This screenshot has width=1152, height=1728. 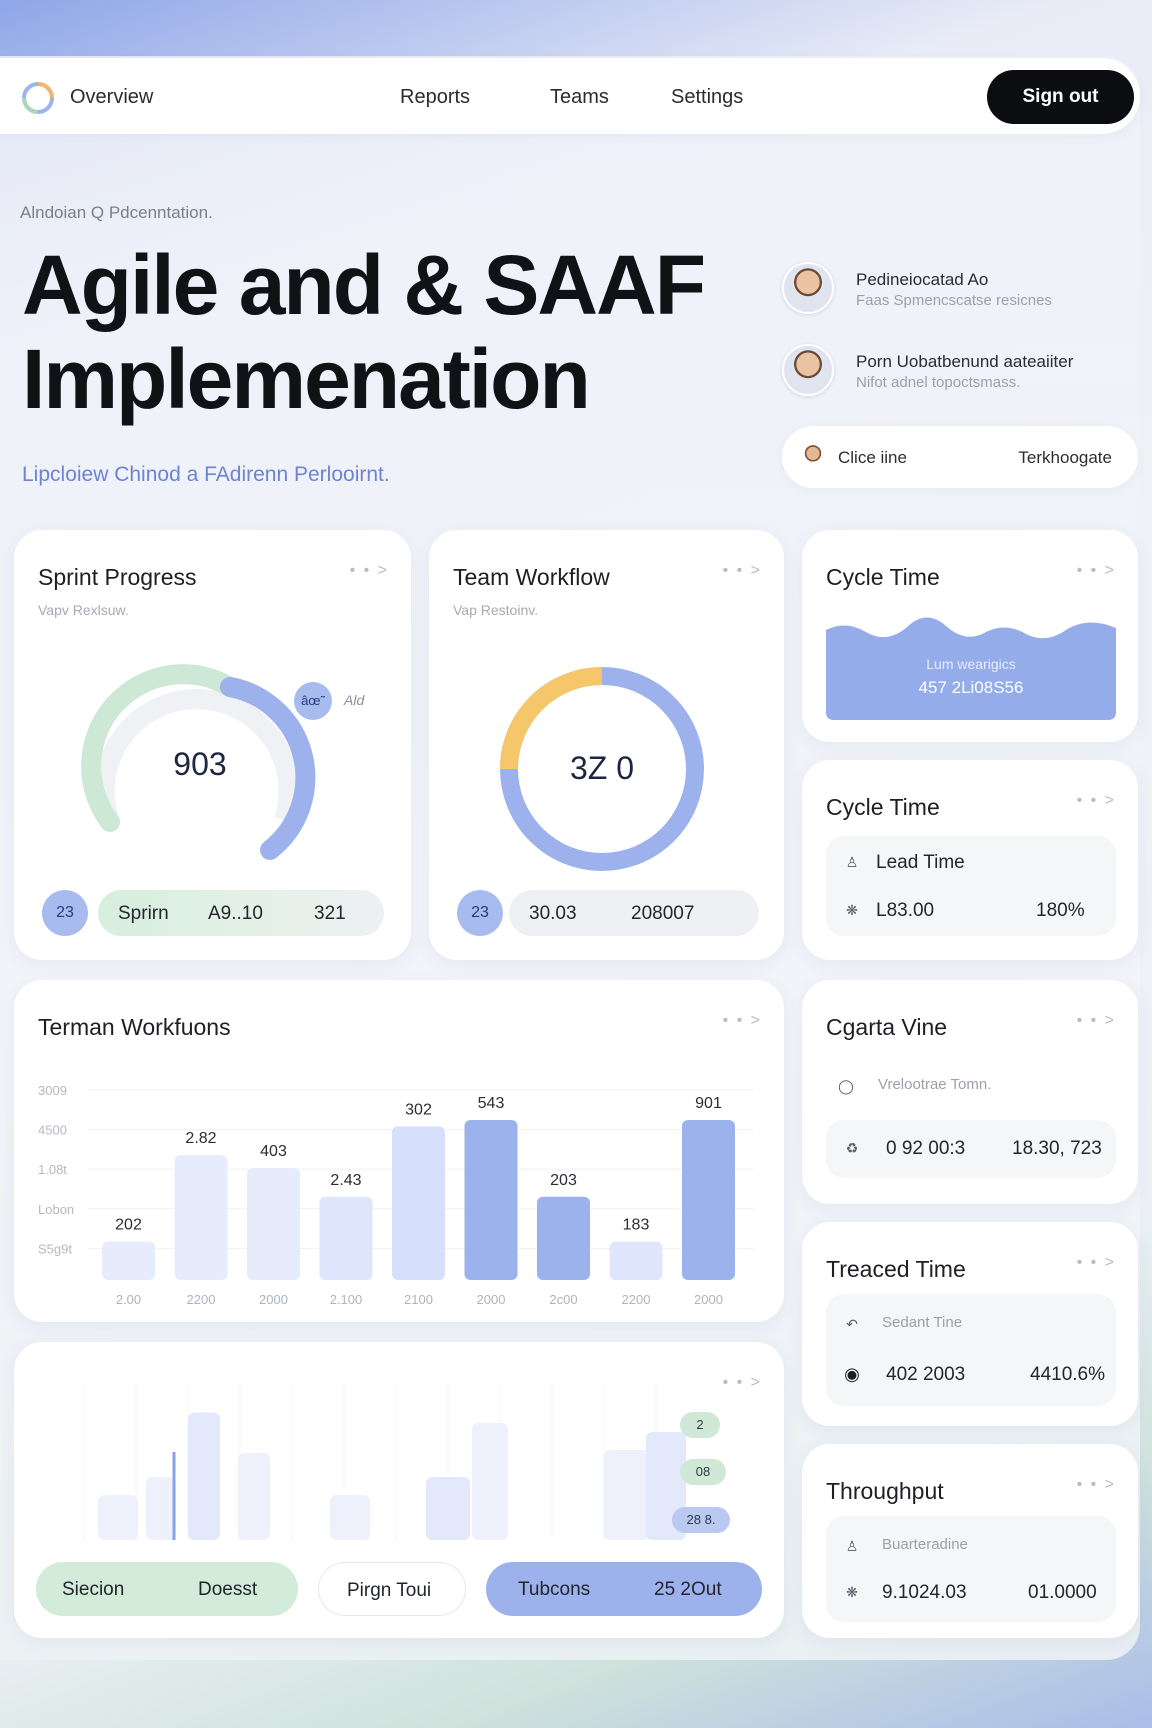 What do you see at coordinates (65, 913) in the screenshot?
I see `sprint-dot: 23` at bounding box center [65, 913].